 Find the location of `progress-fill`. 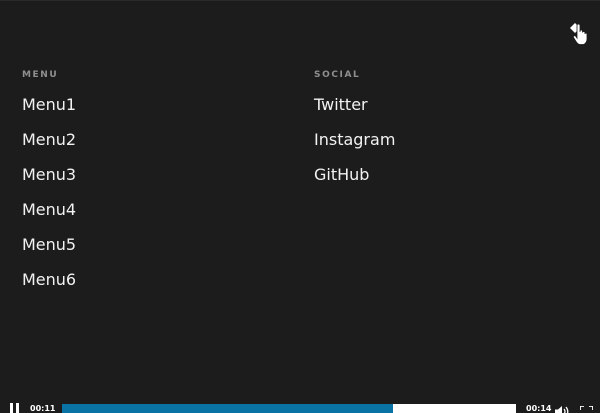

progress-fill is located at coordinates (228, 408).